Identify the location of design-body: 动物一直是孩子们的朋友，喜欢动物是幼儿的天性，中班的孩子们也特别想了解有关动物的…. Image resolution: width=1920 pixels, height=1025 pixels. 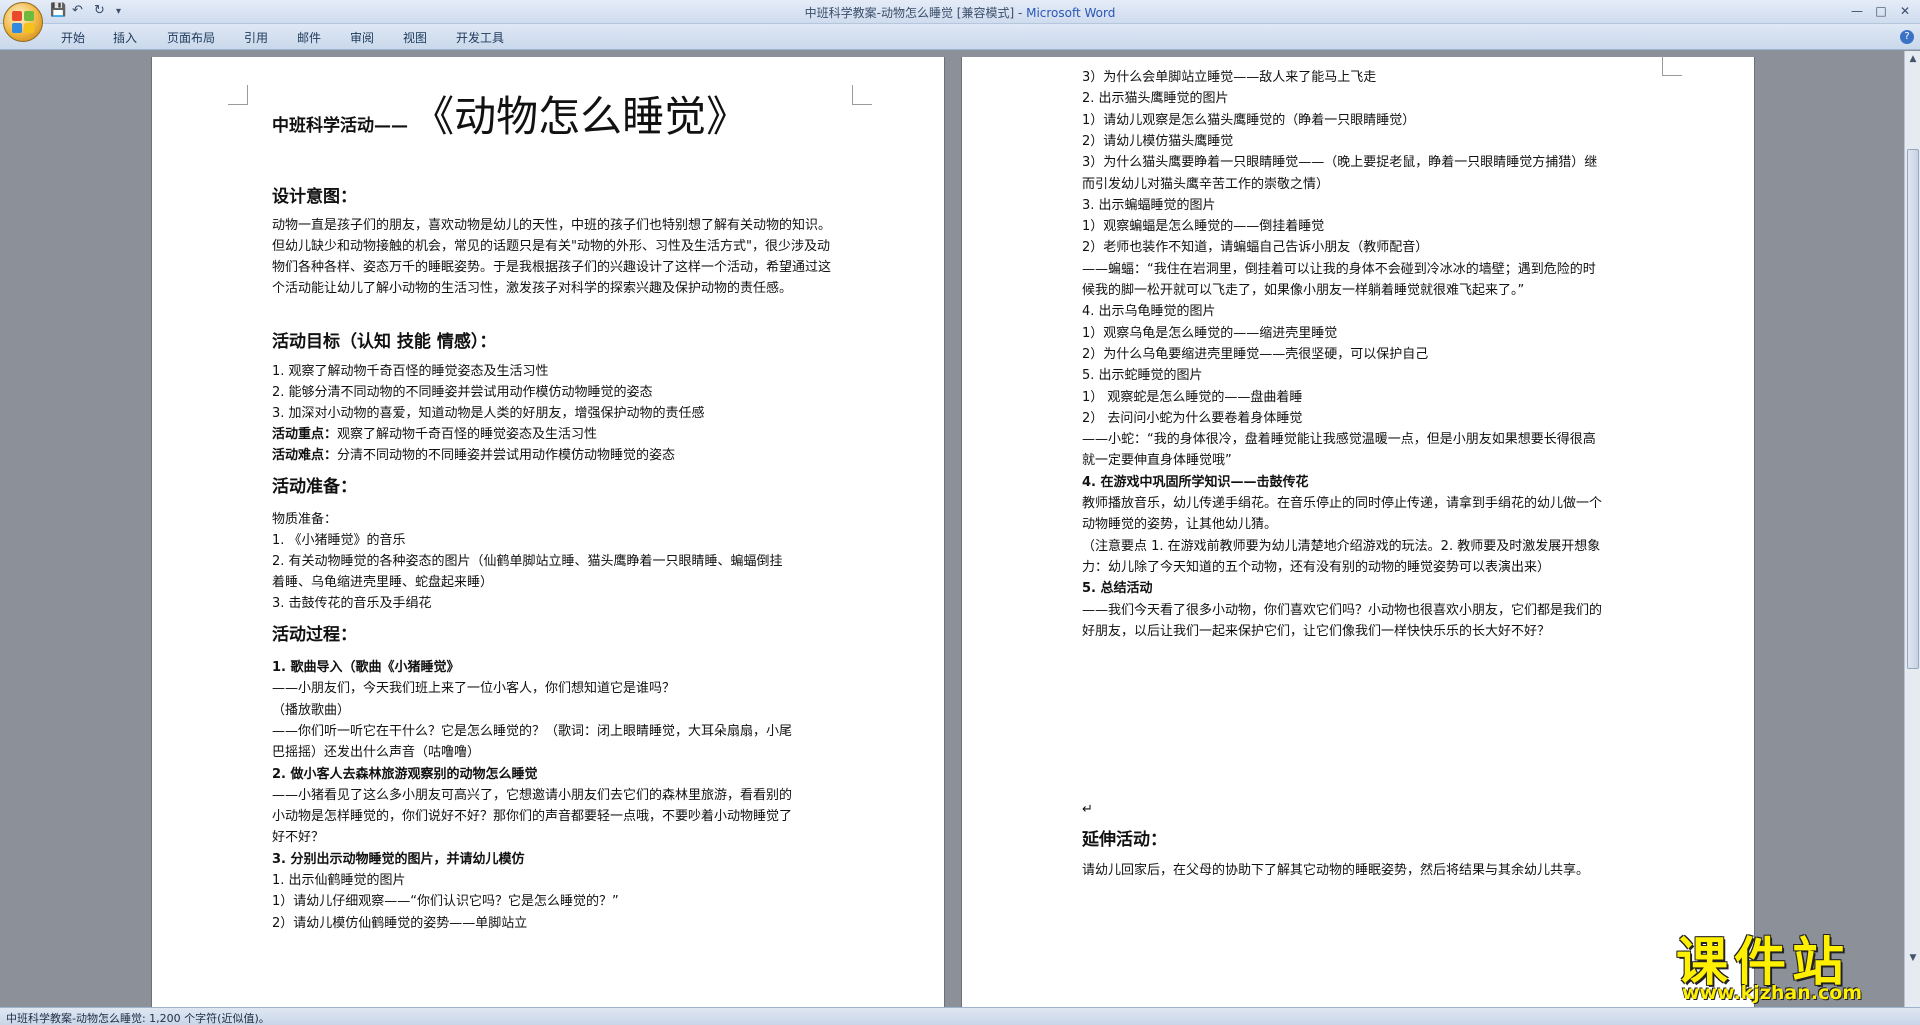
(552, 257).